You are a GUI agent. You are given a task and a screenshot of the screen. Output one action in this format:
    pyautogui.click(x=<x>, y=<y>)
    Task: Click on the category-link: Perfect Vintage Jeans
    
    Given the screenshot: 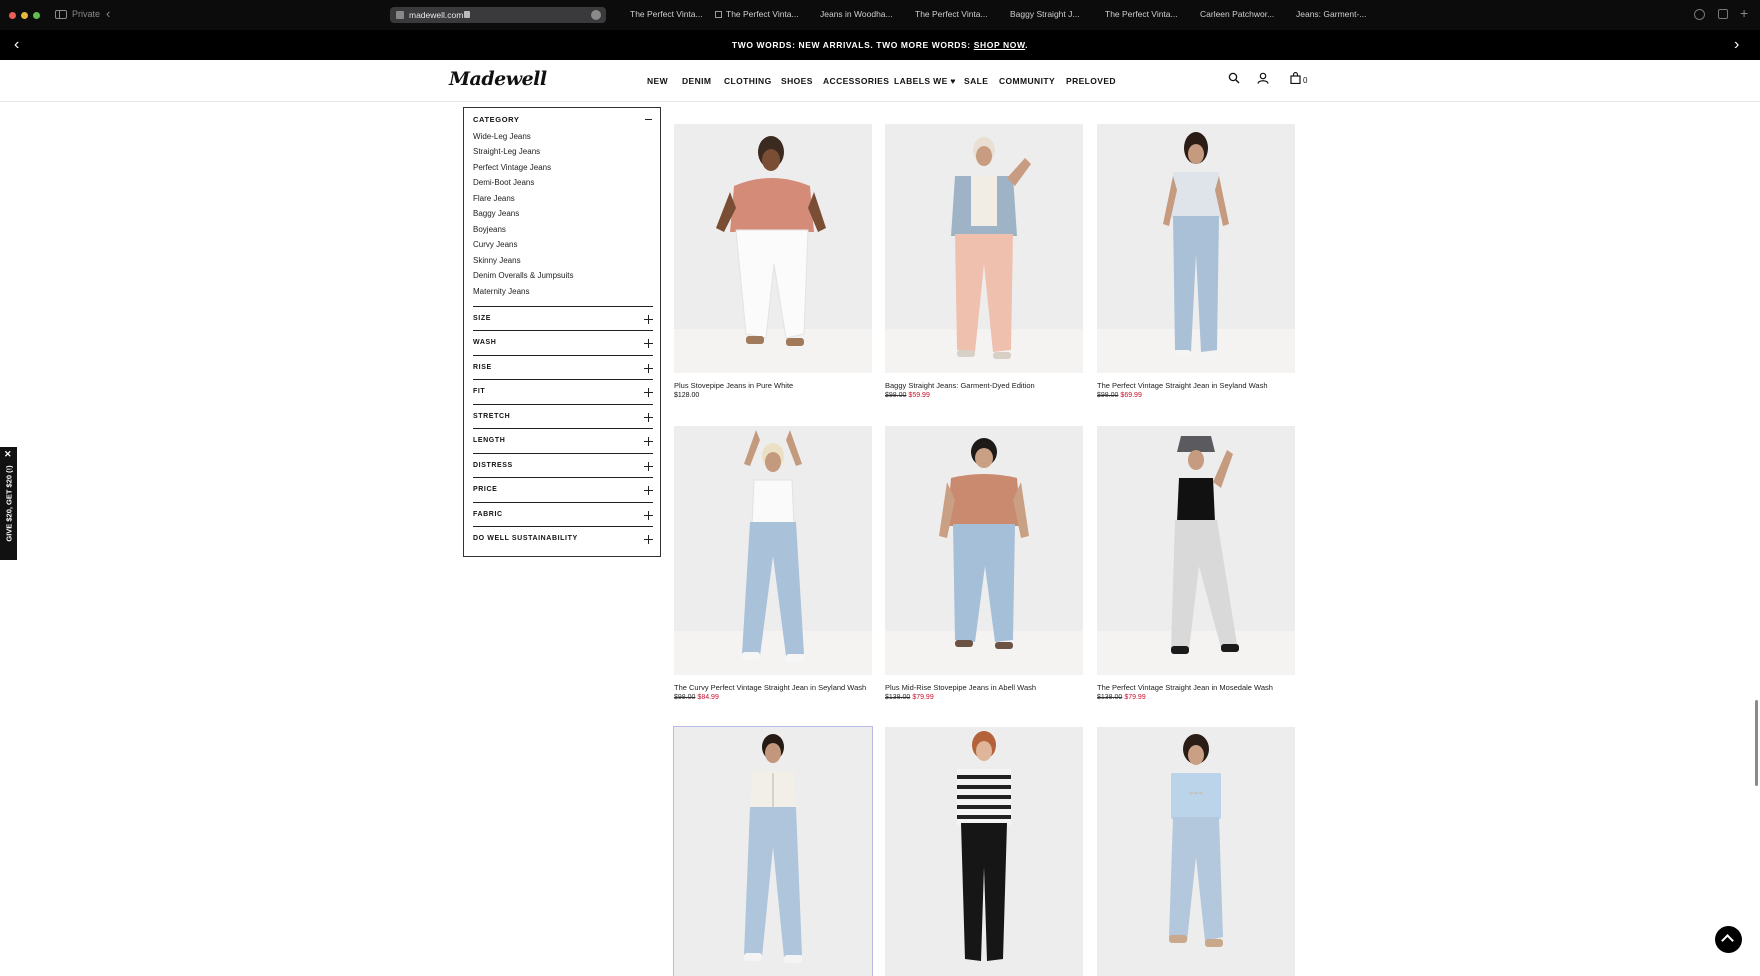 What is the action you would take?
    pyautogui.click(x=512, y=167)
    